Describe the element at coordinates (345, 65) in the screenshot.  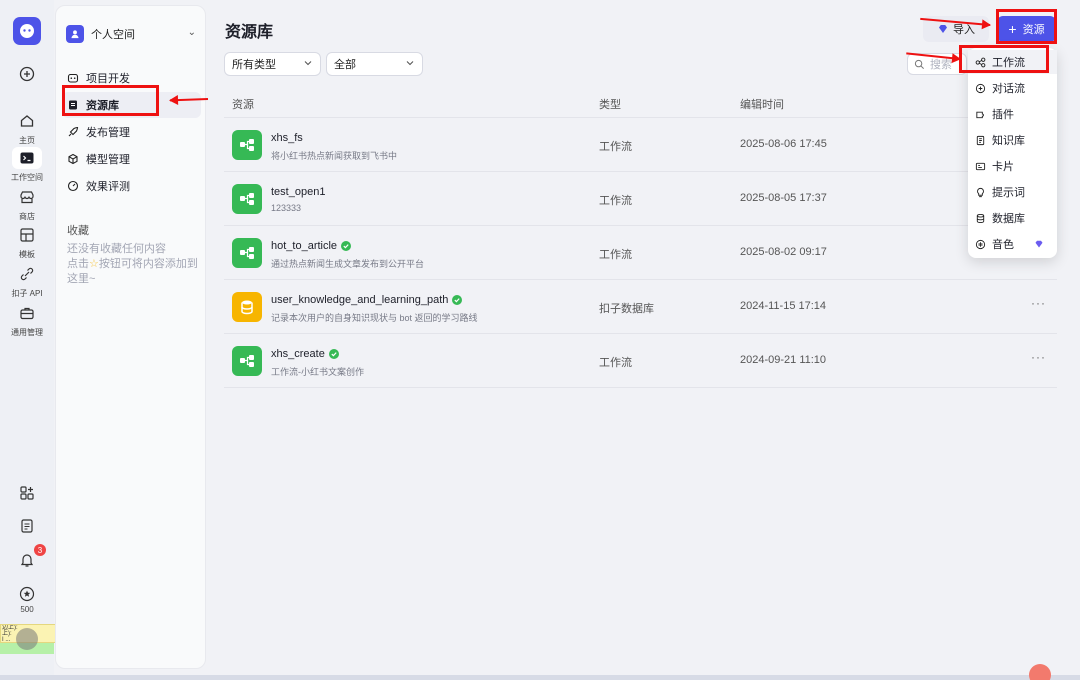
I see `scope-filter-value: 全部` at that location.